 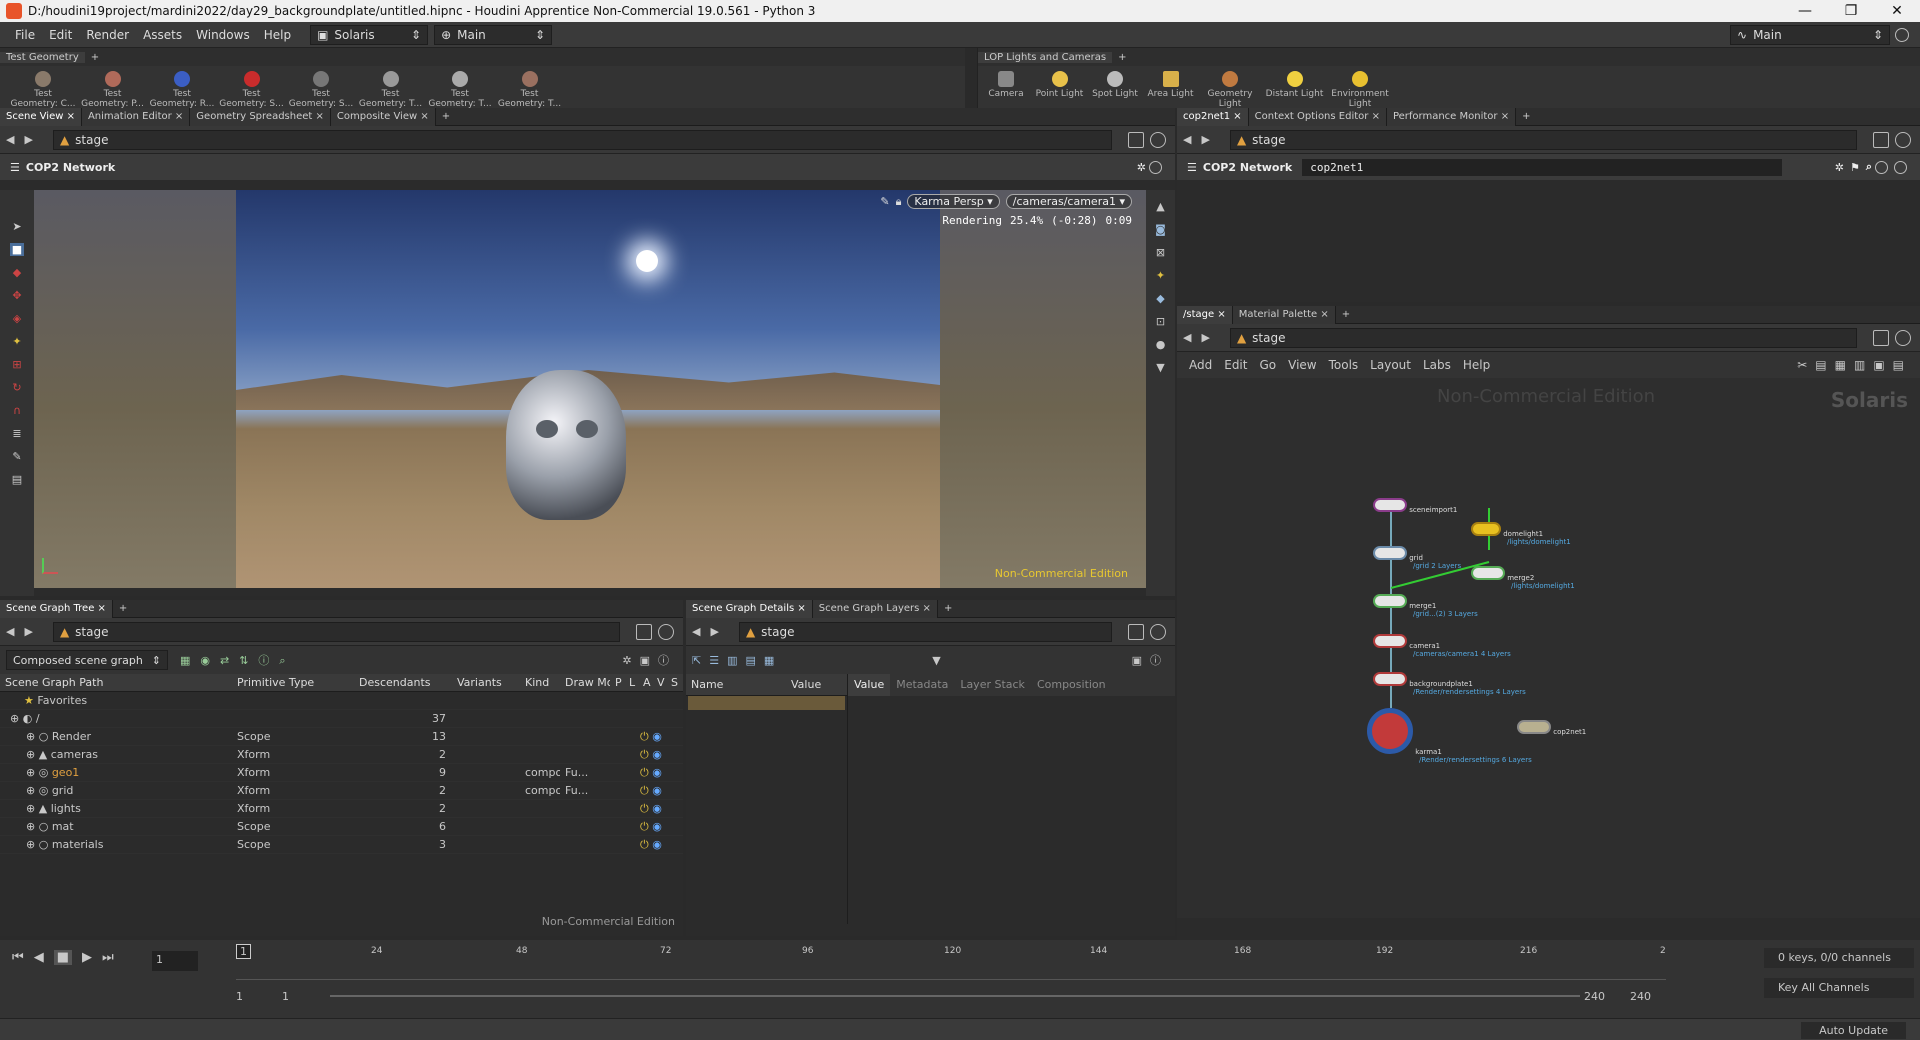 I want to click on node-cop2net1: cop2net1, so click(x=1551, y=728).